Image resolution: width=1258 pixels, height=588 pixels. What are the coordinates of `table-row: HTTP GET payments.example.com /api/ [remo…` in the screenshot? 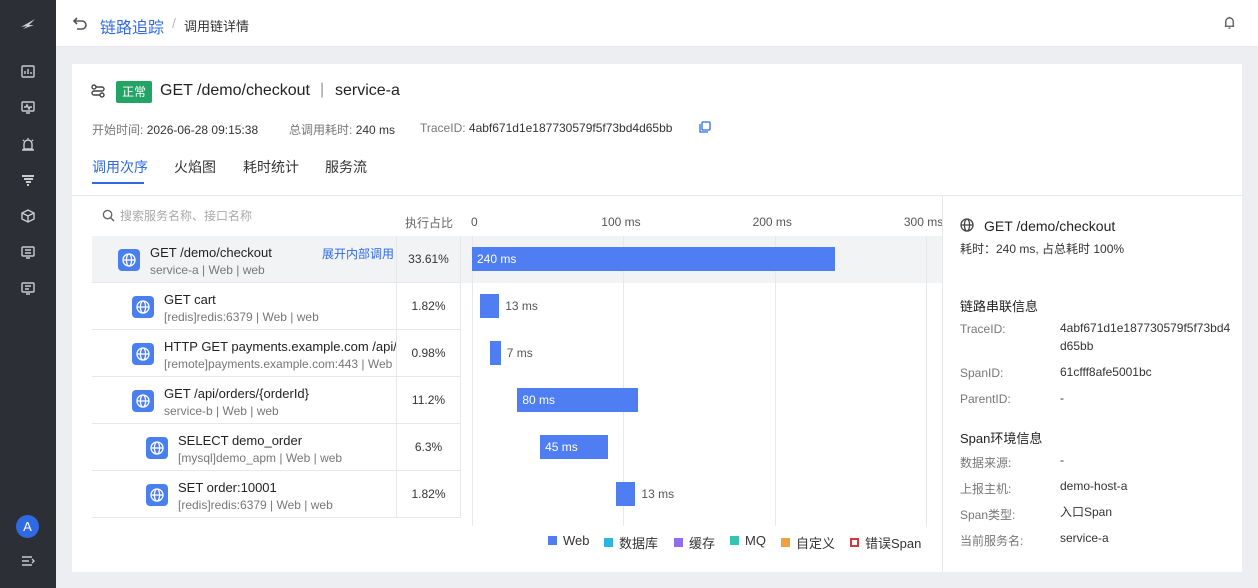 It's located at (276, 353).